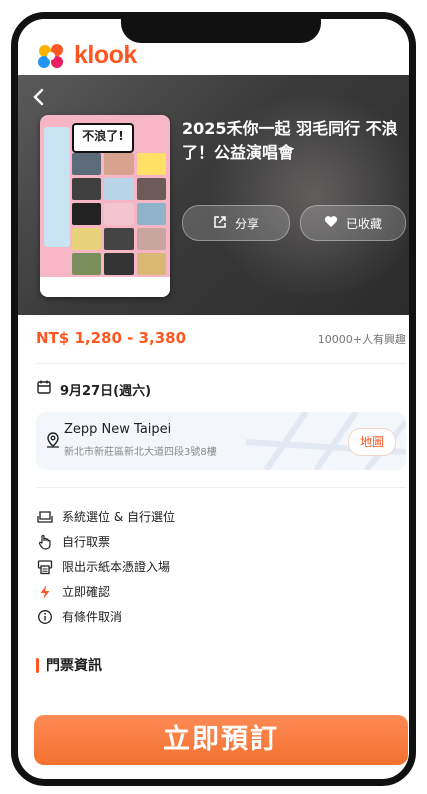 This screenshot has height=794, width=427. What do you see at coordinates (361, 339) in the screenshot?
I see `interest-count: 10000+人有興趣` at bounding box center [361, 339].